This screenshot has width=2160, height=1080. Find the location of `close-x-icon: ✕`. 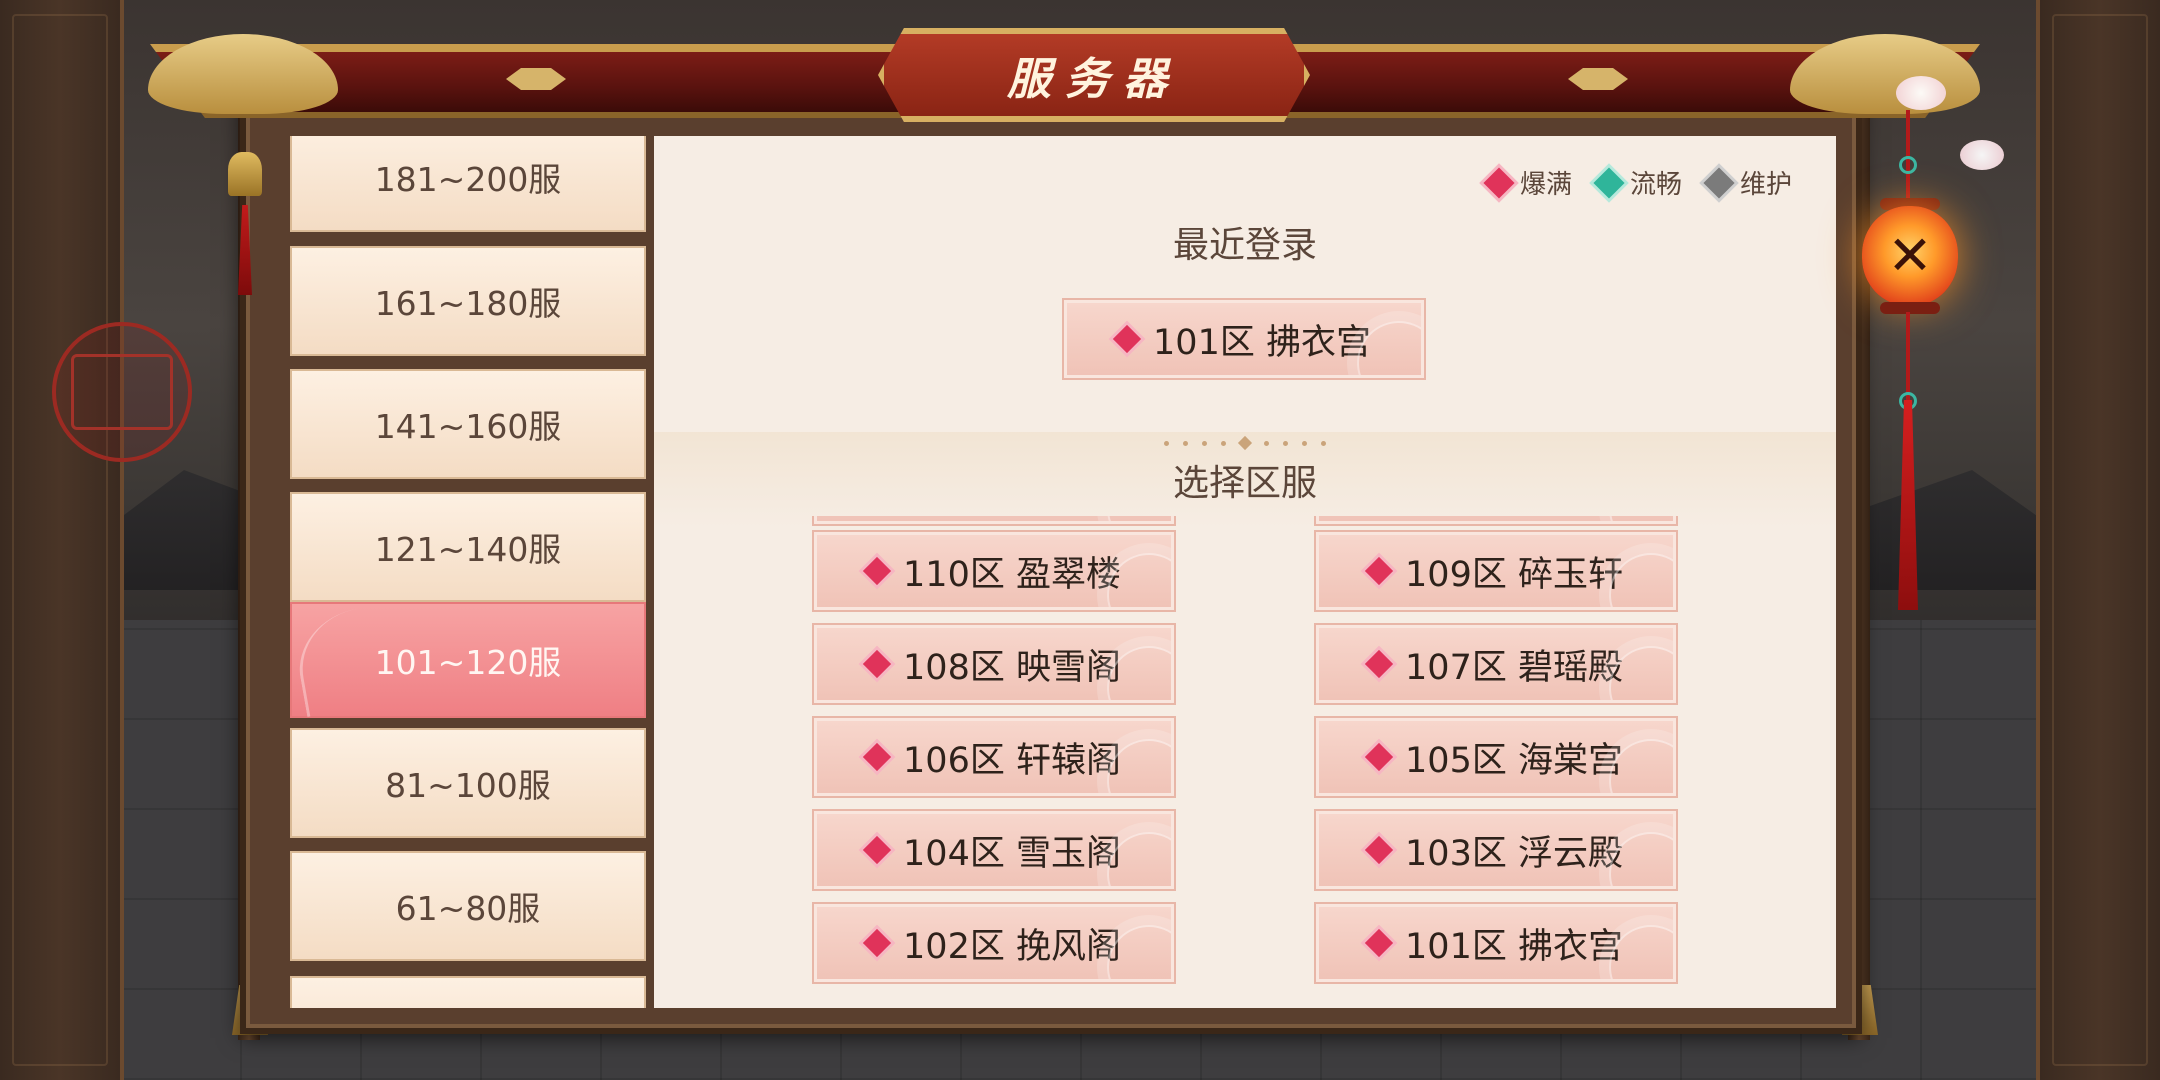

close-x-icon: ✕ is located at coordinates (1910, 255).